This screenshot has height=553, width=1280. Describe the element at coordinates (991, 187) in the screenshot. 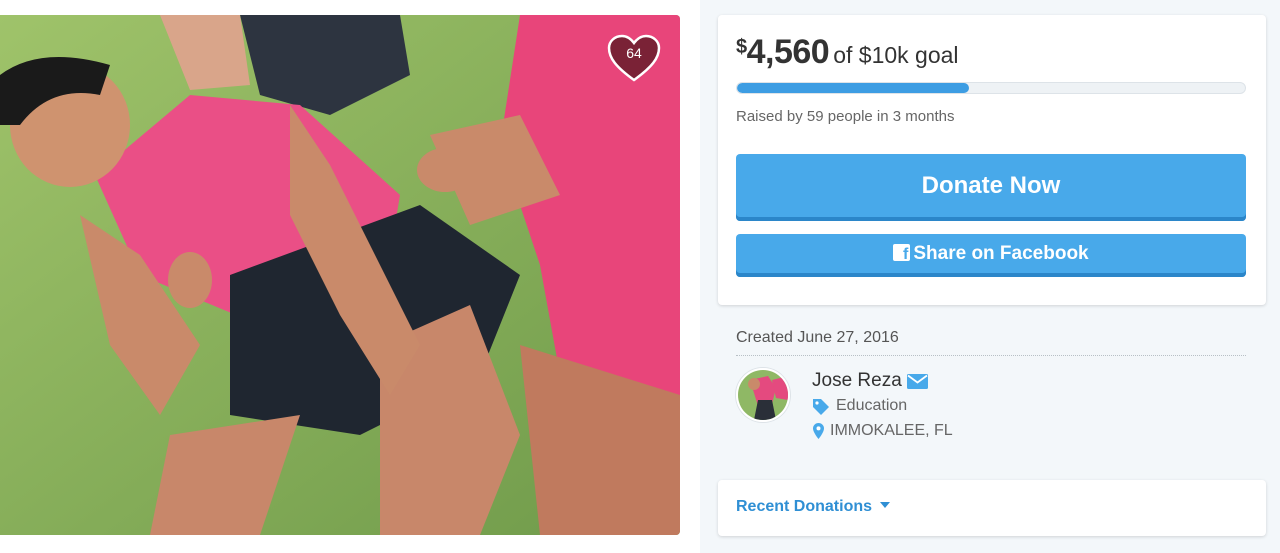

I see `donate-now-button: Donate Now` at that location.